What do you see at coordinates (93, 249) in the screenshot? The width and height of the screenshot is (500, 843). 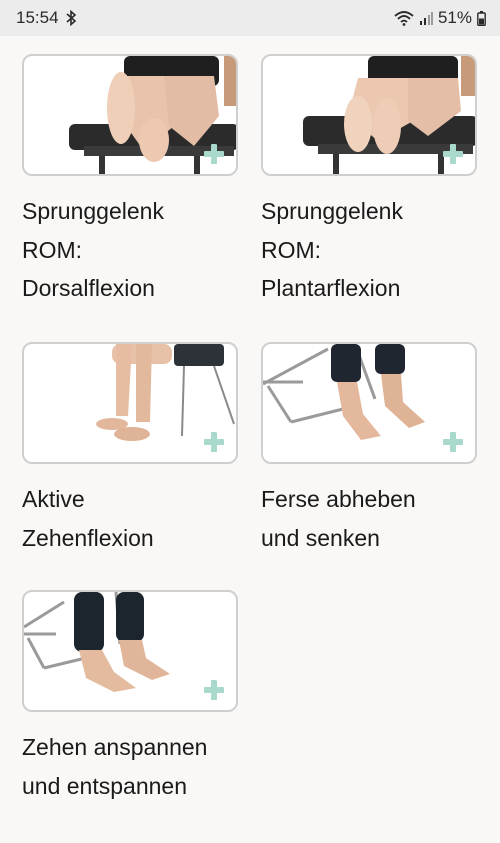 I see `exercise-title: Sprunggelenk ROM: Dorsalflexion` at bounding box center [93, 249].